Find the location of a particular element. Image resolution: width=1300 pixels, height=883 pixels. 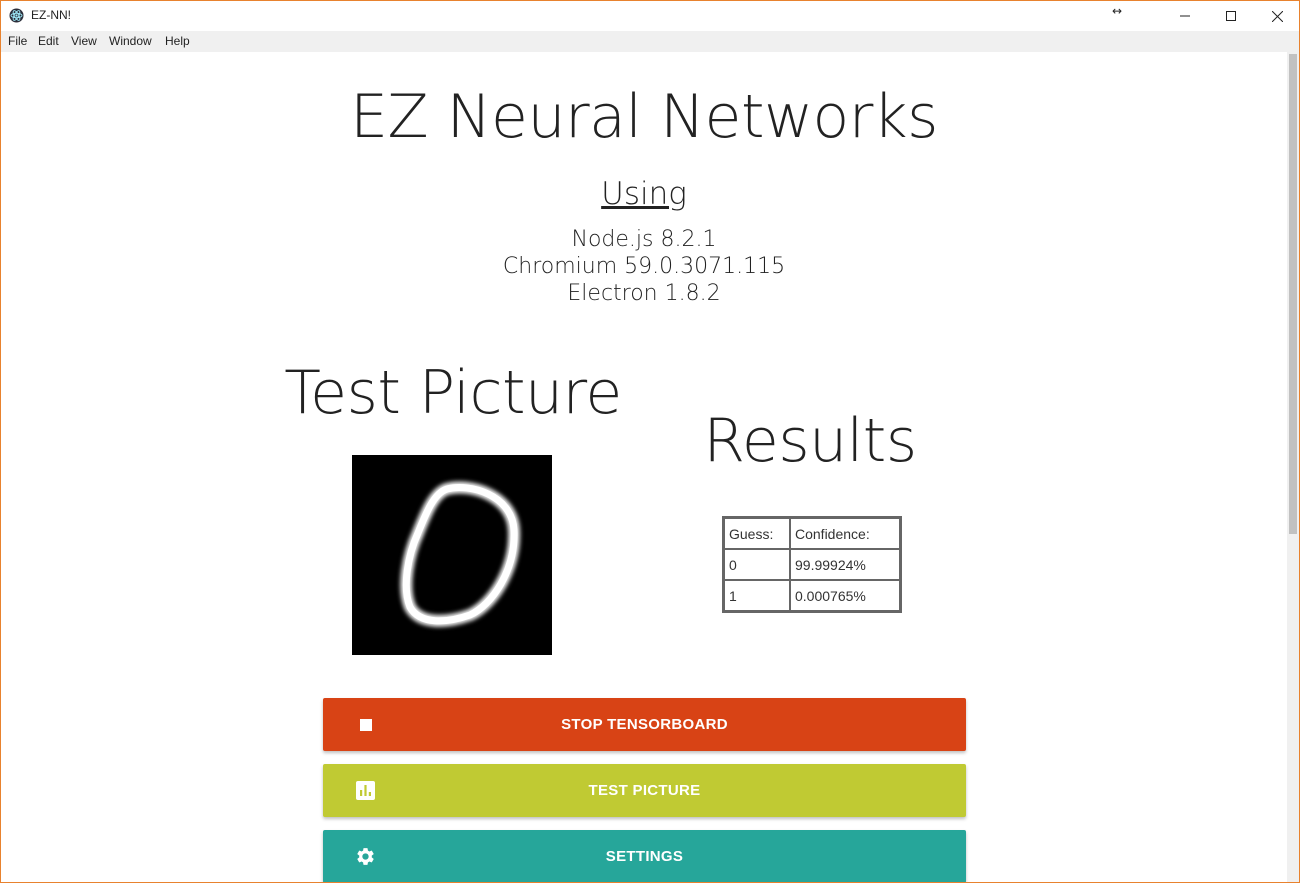

page-title: EZ Neural Networks is located at coordinates (644, 117).